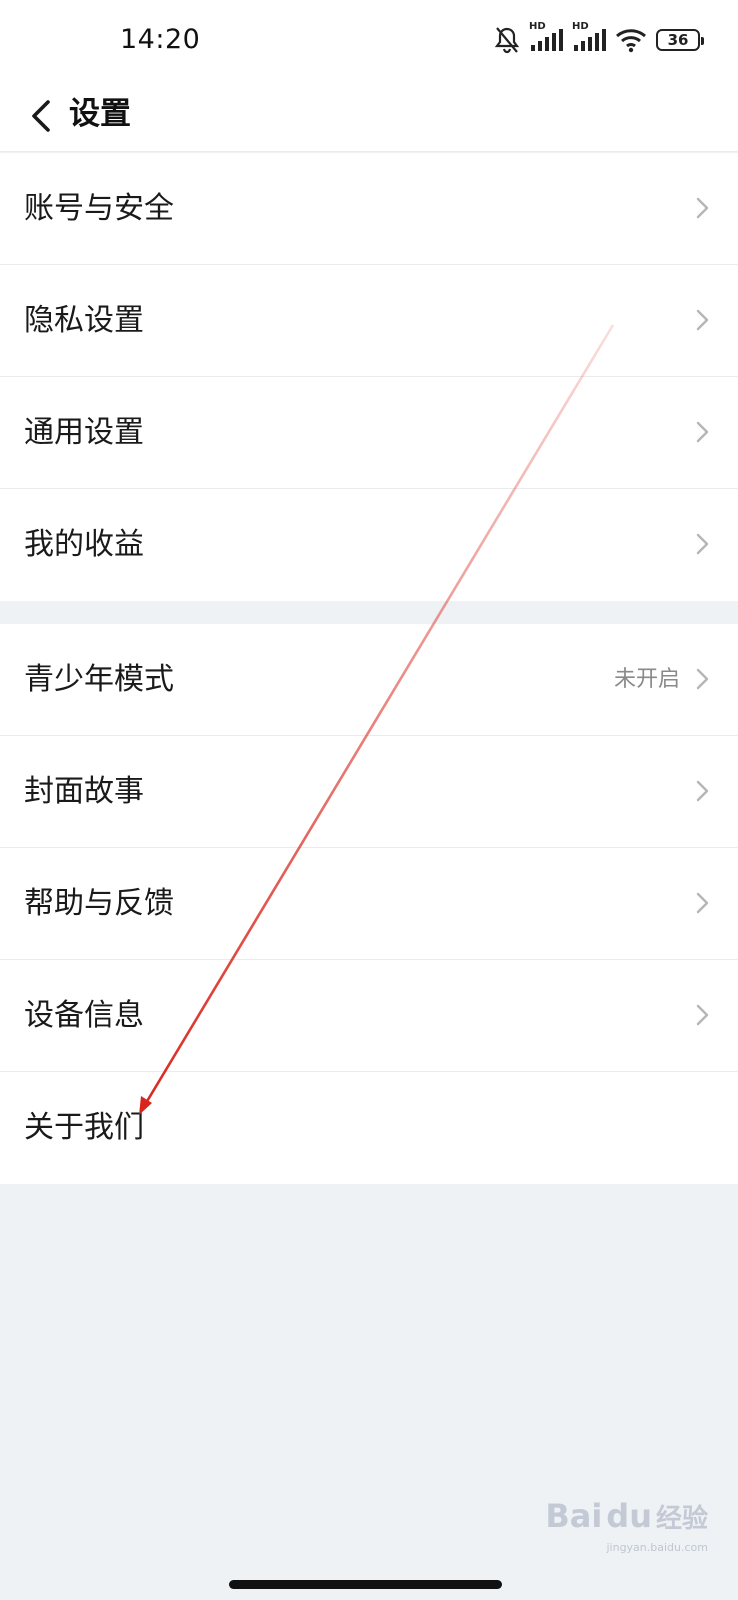 This screenshot has height=1600, width=738. I want to click on settings-item-about-us: 关于我们, so click(369, 1128).